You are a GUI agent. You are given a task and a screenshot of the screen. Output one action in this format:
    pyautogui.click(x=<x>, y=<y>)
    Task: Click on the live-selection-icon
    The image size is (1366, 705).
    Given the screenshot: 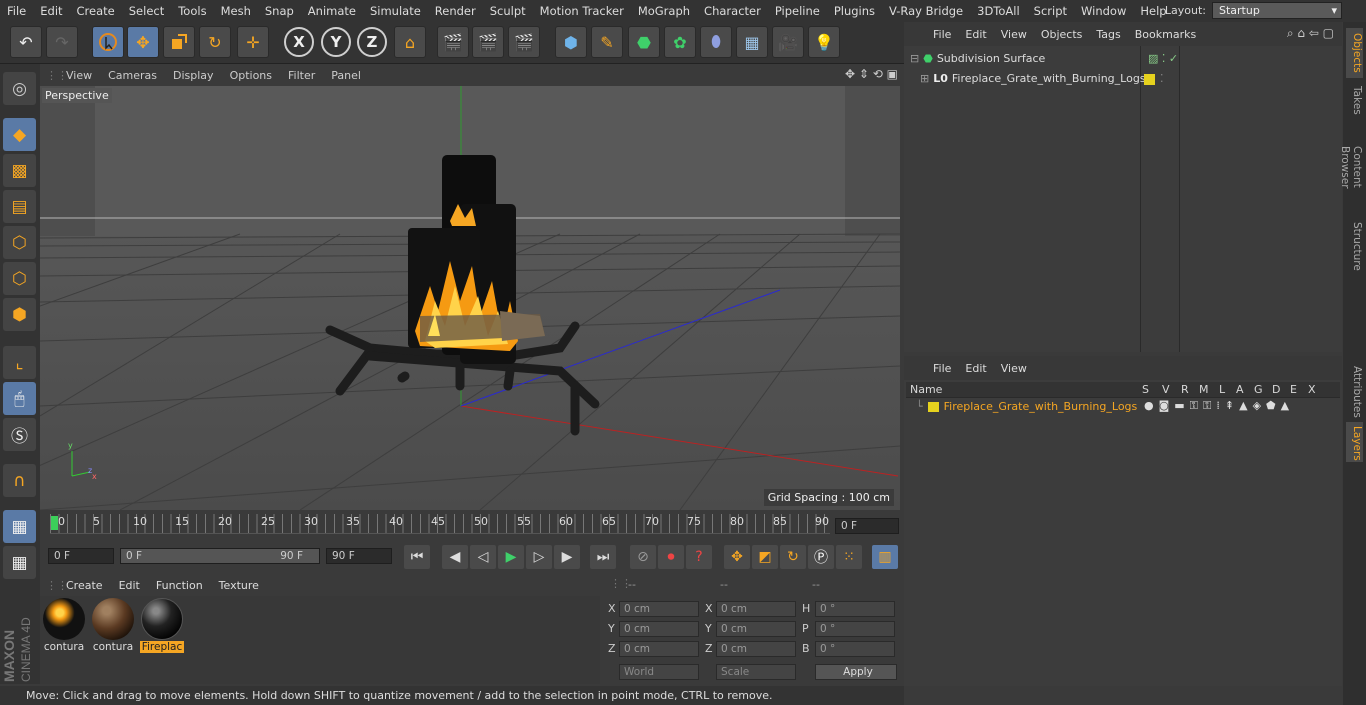 What is the action you would take?
    pyautogui.click(x=108, y=42)
    